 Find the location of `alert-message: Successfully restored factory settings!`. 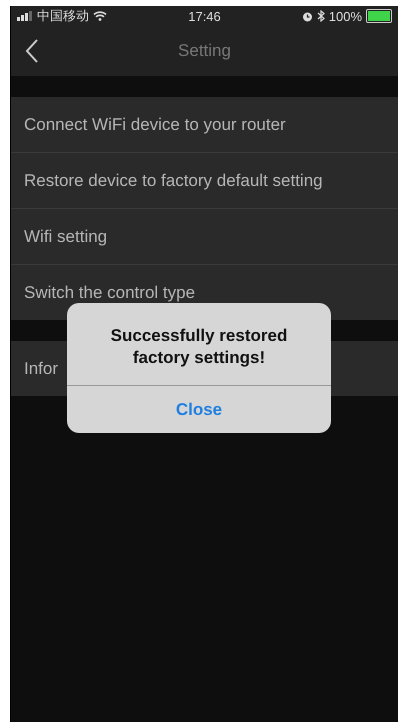

alert-message: Successfully restored factory settings! is located at coordinates (199, 347).